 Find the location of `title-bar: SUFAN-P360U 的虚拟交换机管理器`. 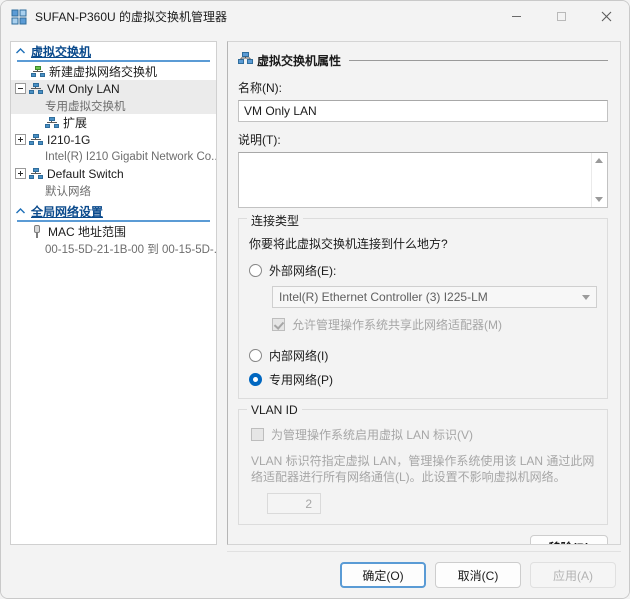

title-bar: SUFAN-P360U 的虚拟交换机管理器 is located at coordinates (315, 16).